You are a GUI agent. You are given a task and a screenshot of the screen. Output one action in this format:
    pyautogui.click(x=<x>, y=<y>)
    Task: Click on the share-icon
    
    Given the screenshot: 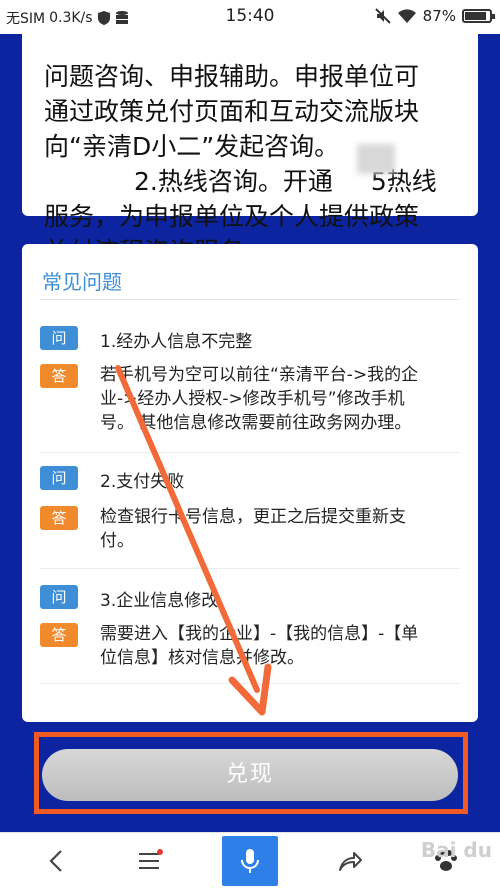 What is the action you would take?
    pyautogui.click(x=350, y=861)
    